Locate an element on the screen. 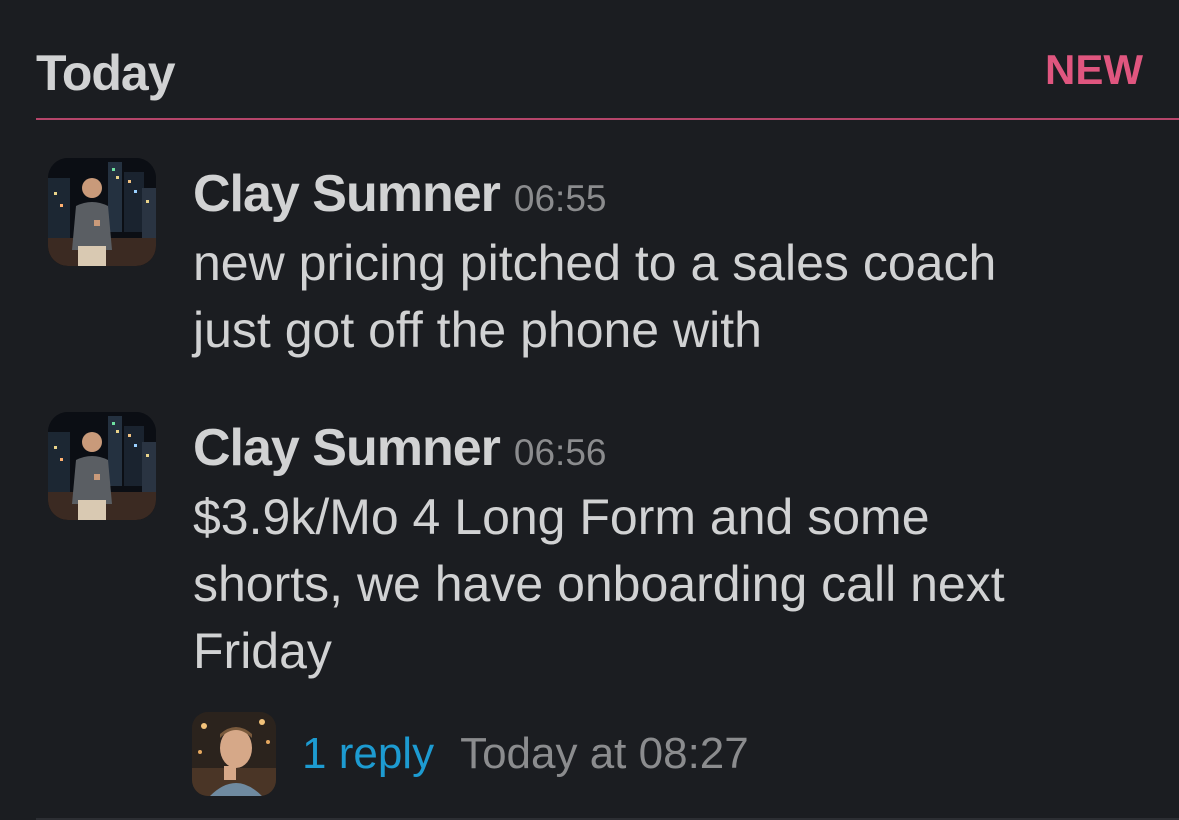 This screenshot has width=1179, height=820. message-timestamp: 06:55 is located at coordinates (560, 199).